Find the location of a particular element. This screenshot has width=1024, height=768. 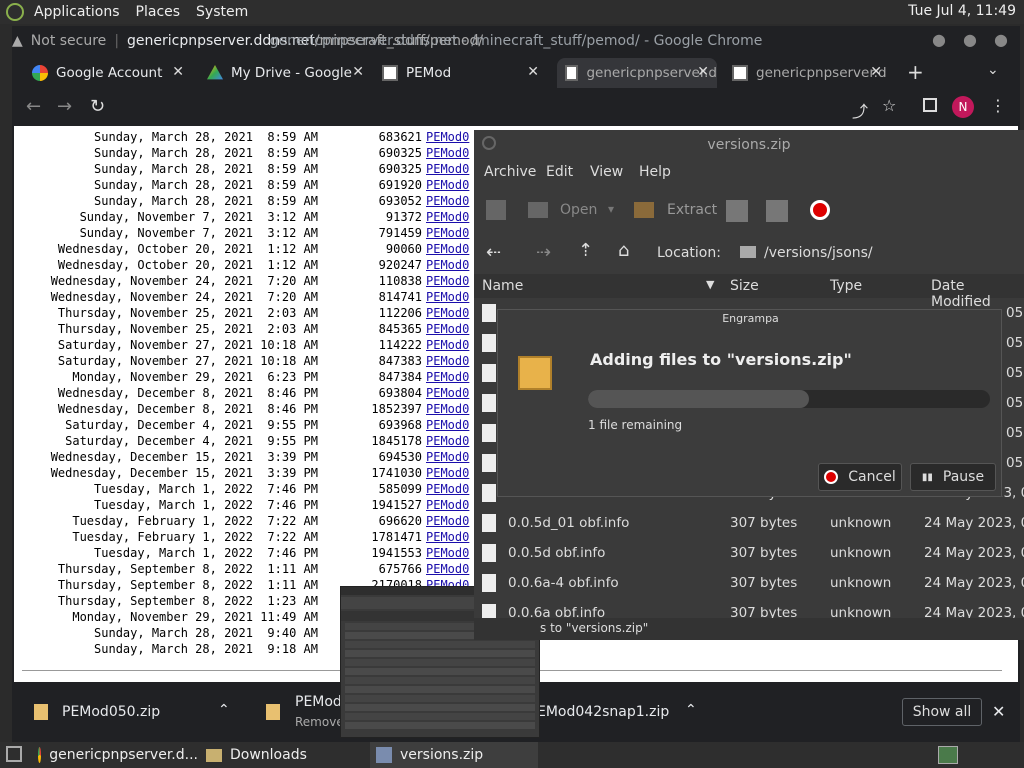

tab-genericpnpserver-1: genericpnpserver.d ✕ is located at coordinates (637, 73).